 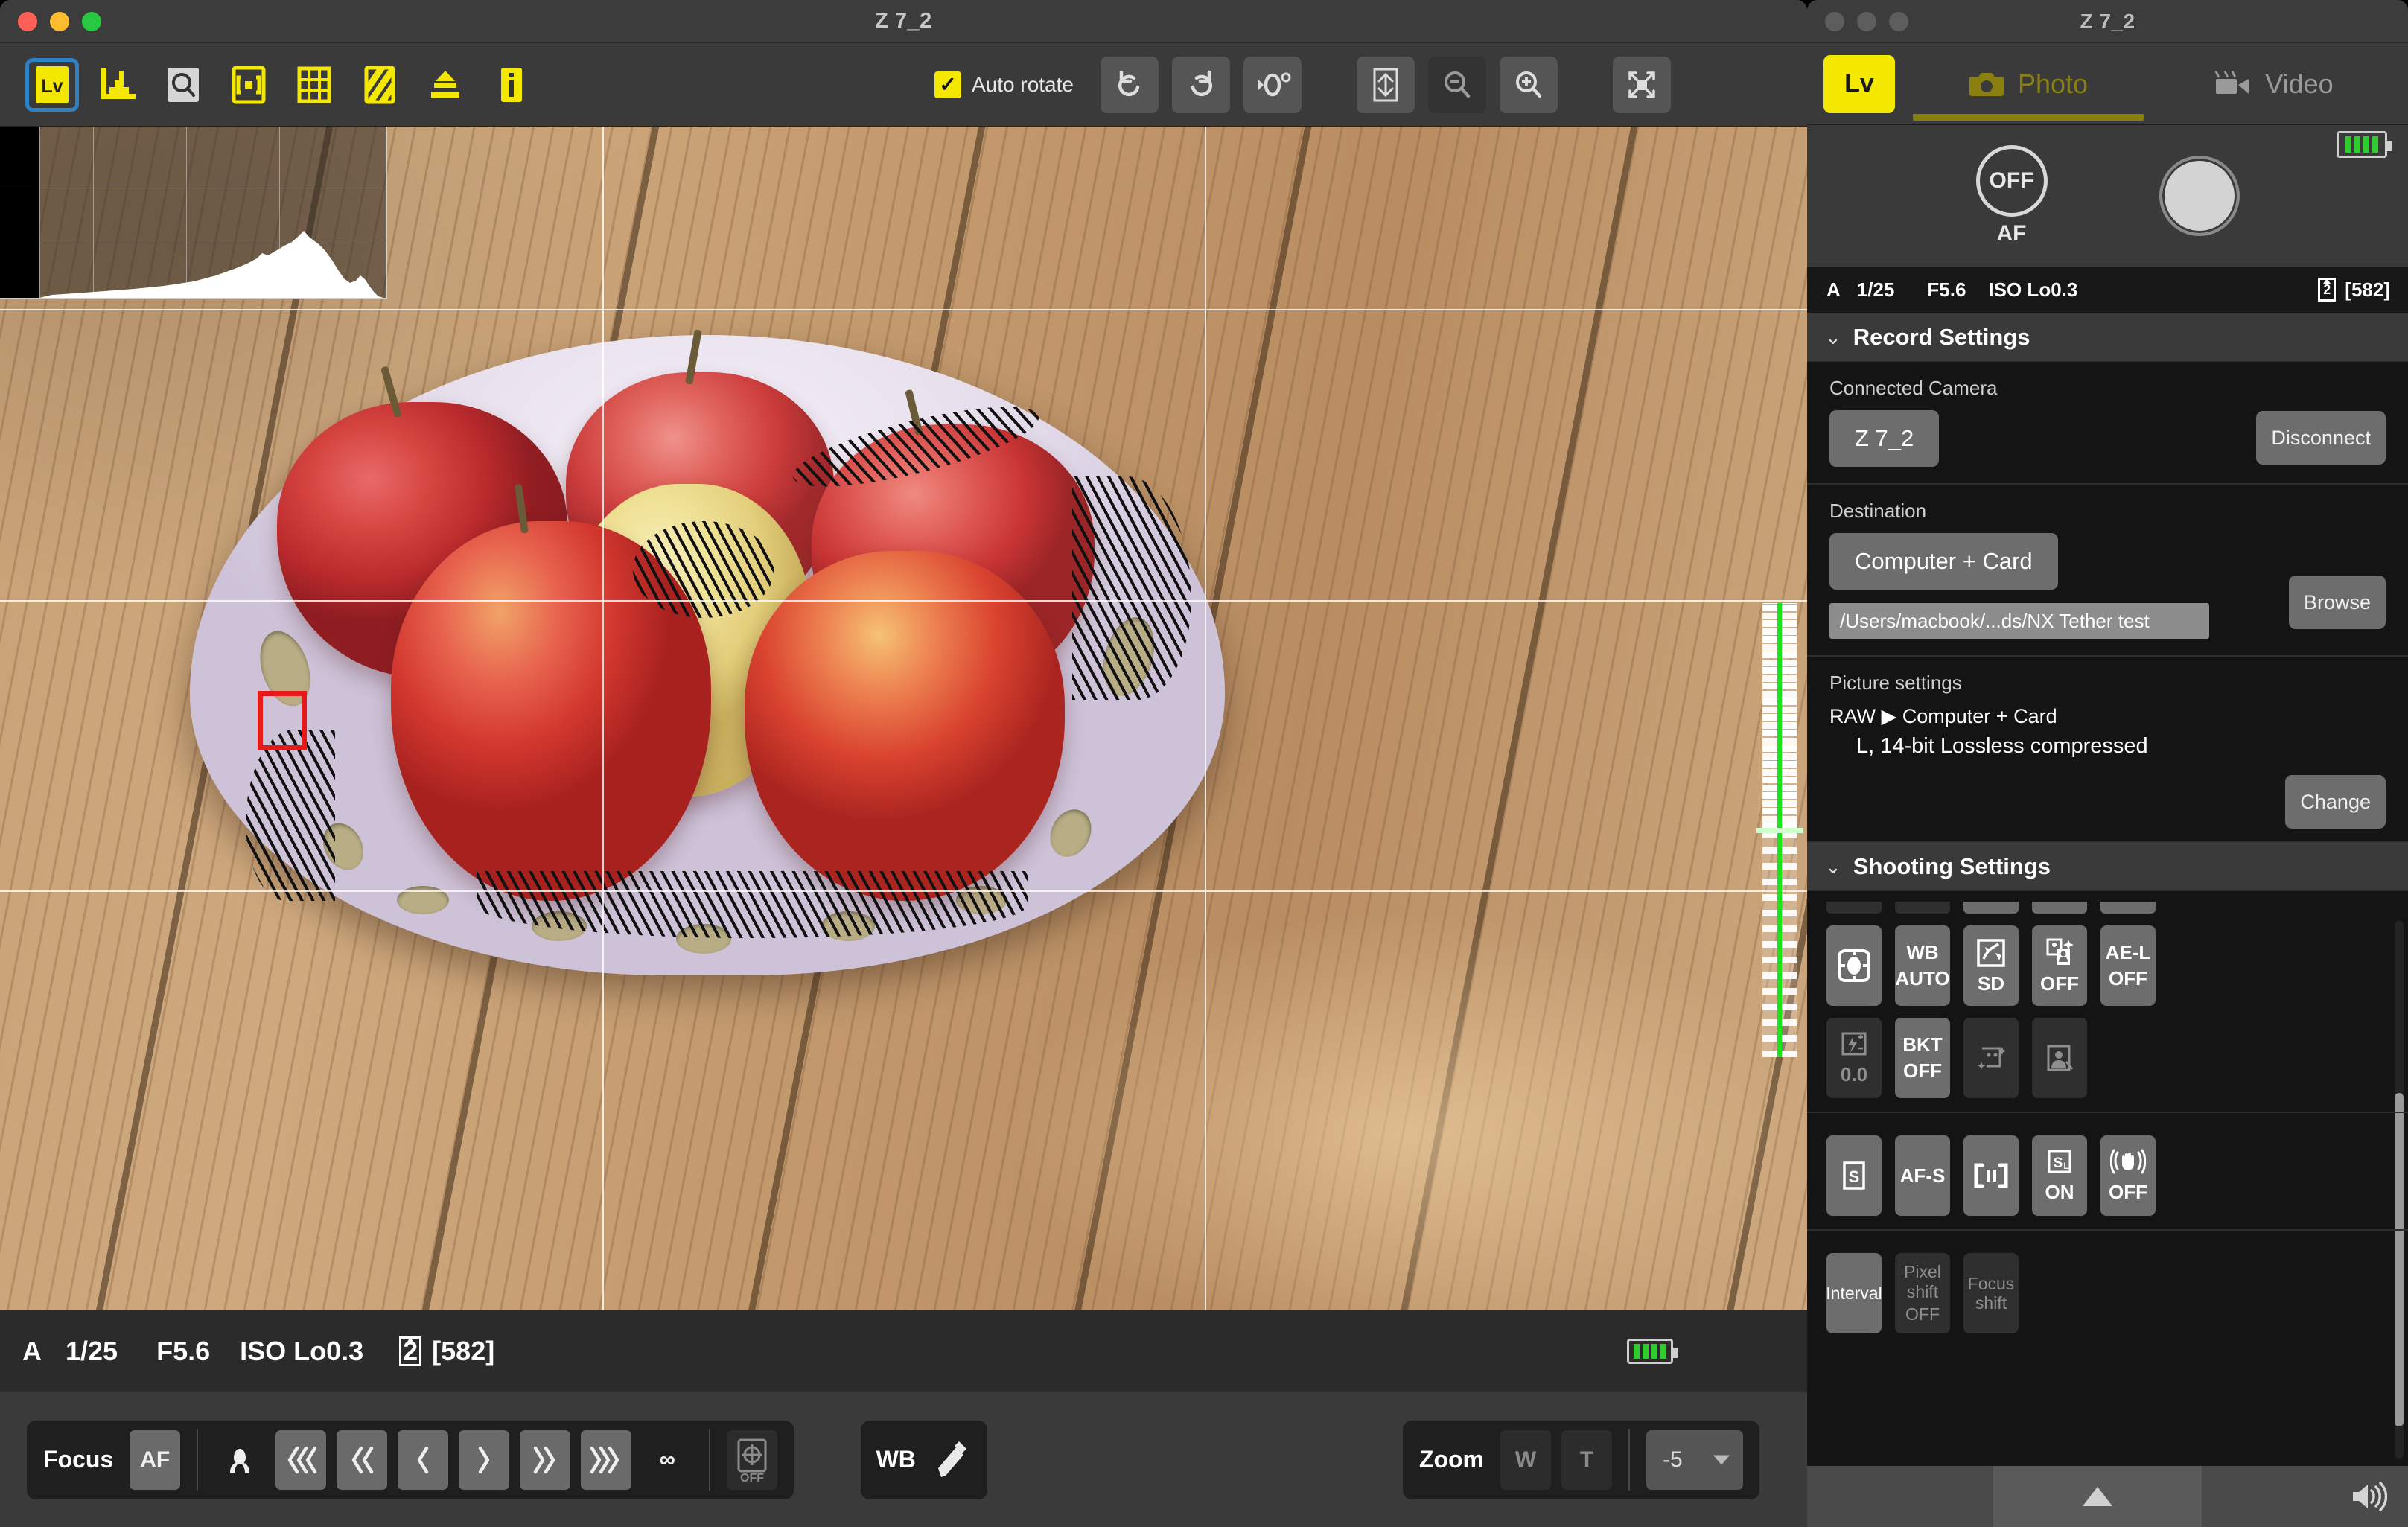 I want to click on af-lock-button: OFF, so click(x=752, y=1460).